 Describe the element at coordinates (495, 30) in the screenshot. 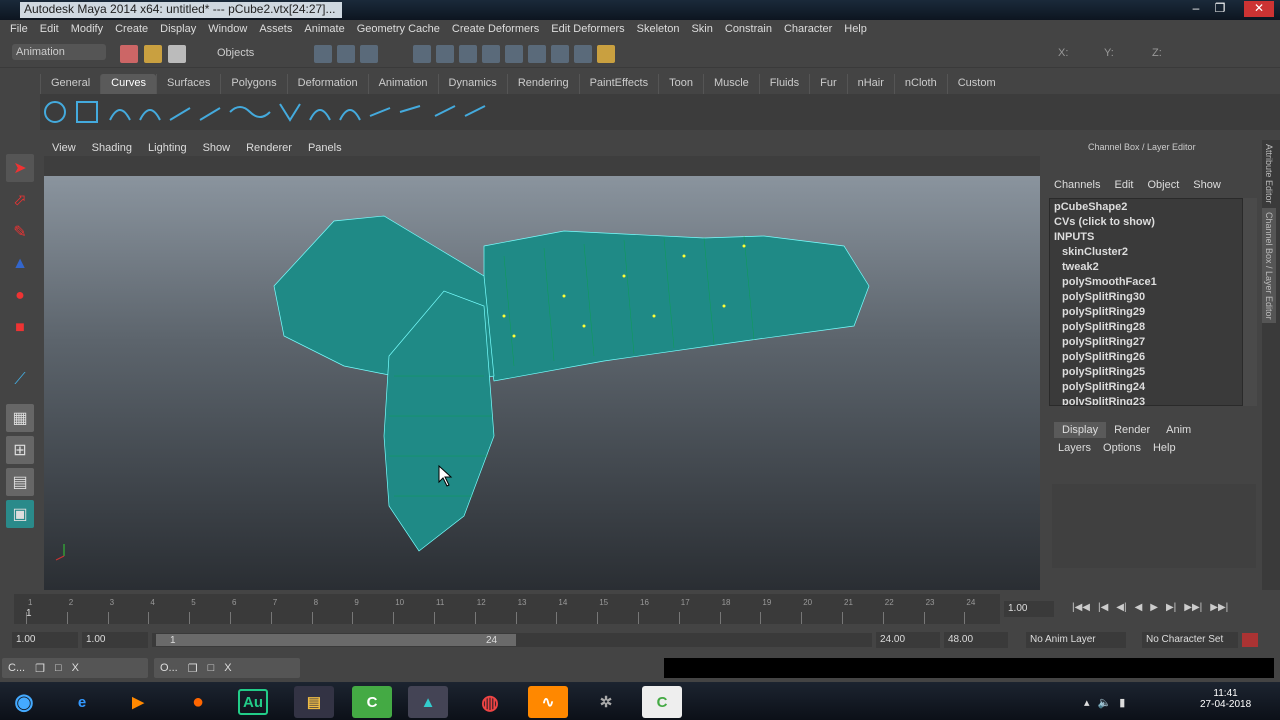

I see `menu-create-deformers: Create Deformers` at that location.